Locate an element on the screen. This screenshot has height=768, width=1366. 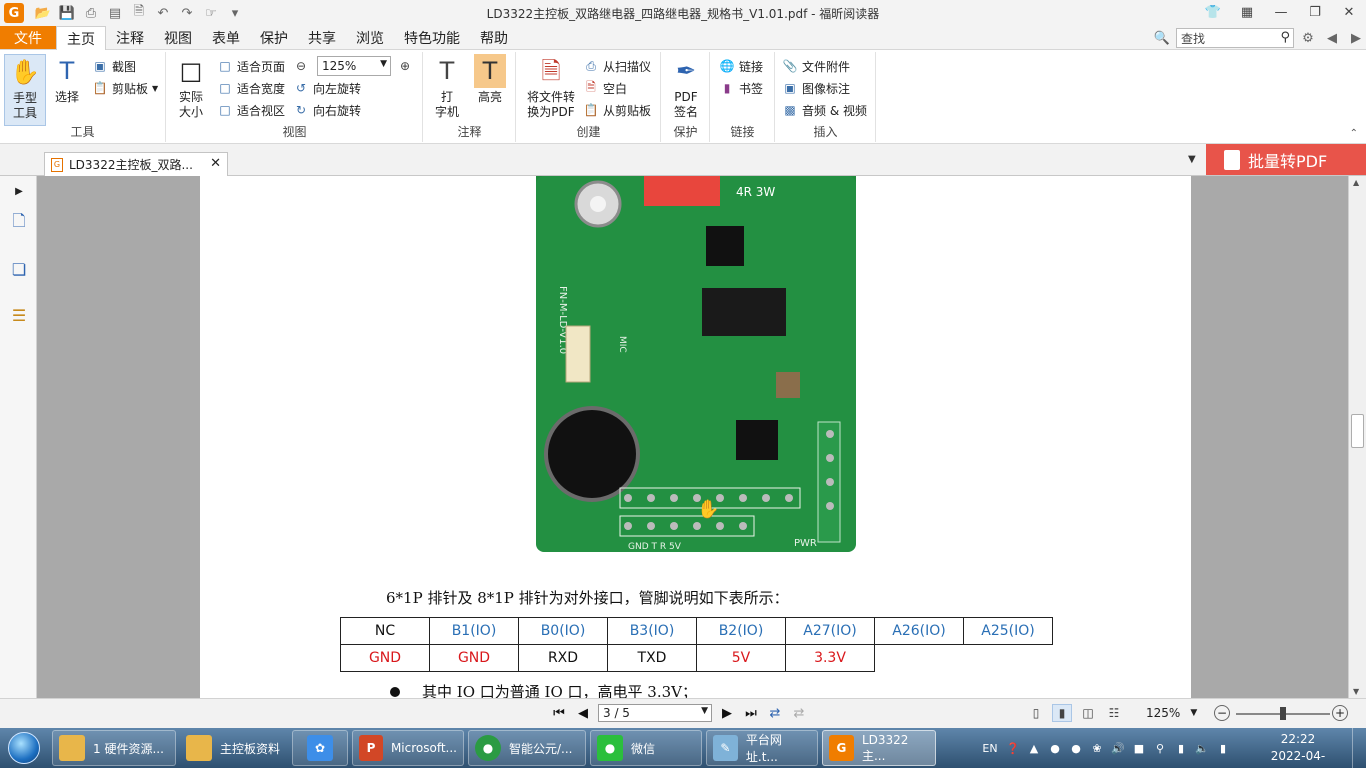
actual-size-button: □ 实际 大小 is located at coordinates (191, 87).